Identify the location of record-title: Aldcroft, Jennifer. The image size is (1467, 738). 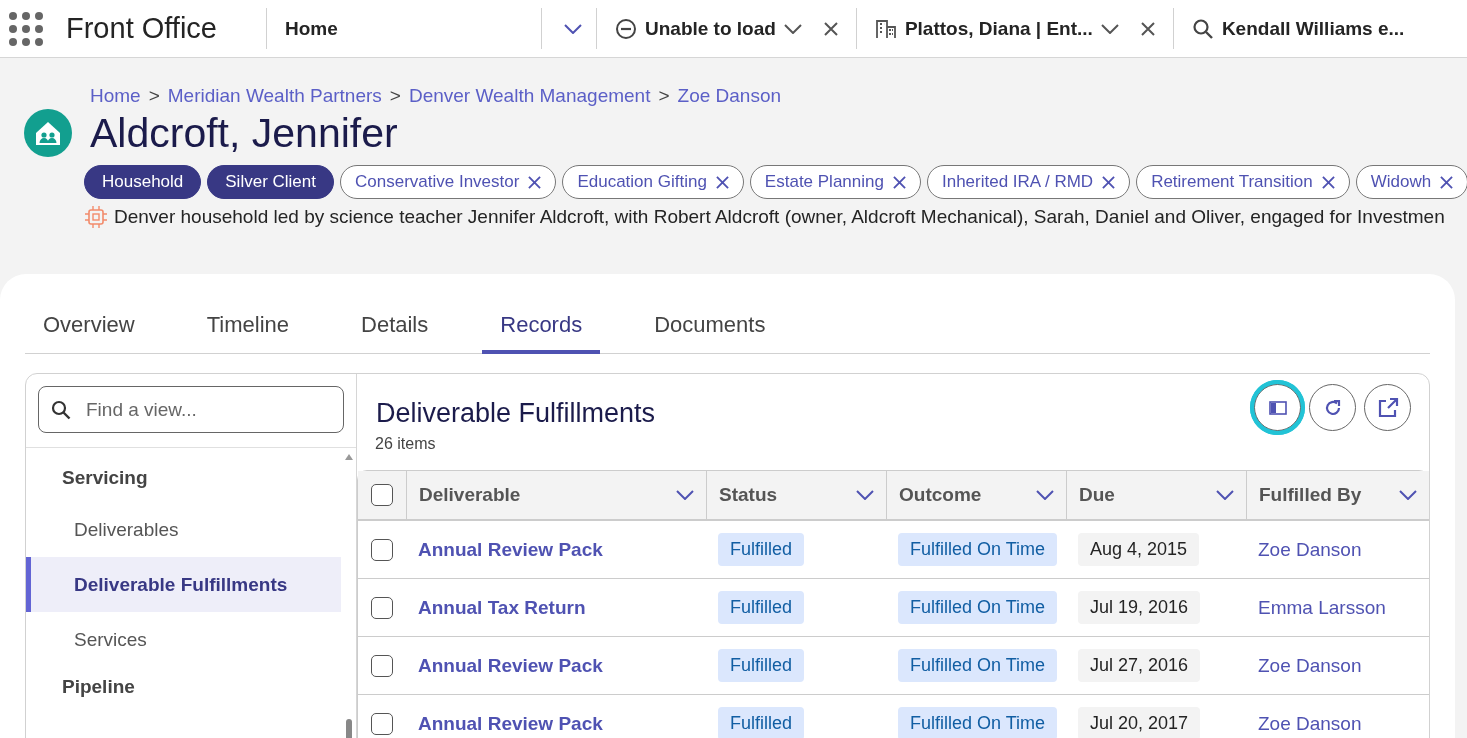
(244, 133).